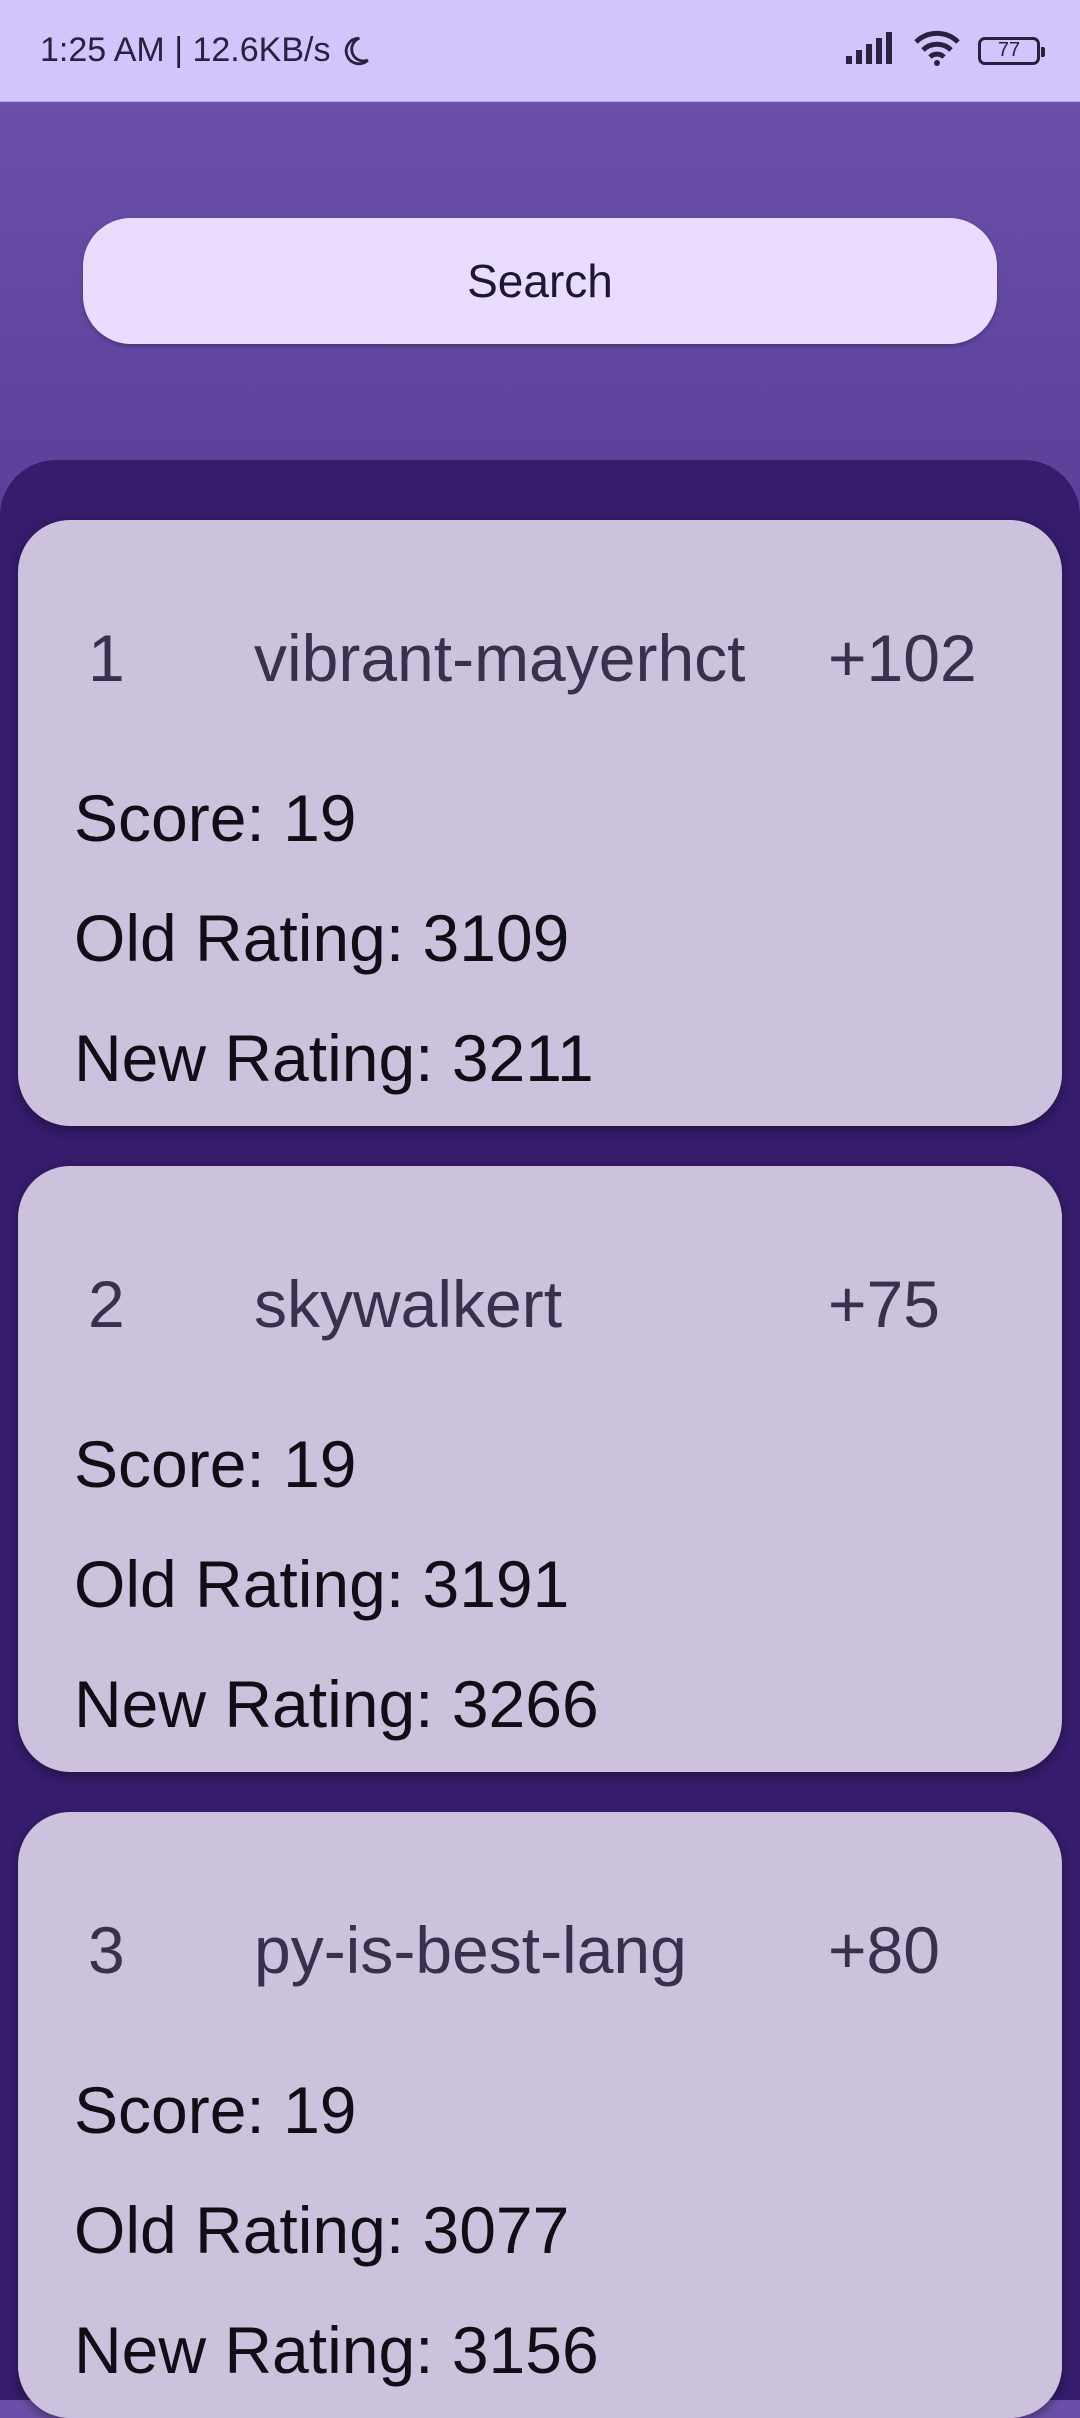 The image size is (1080, 2418). I want to click on rank-label: 3, so click(106, 1950).